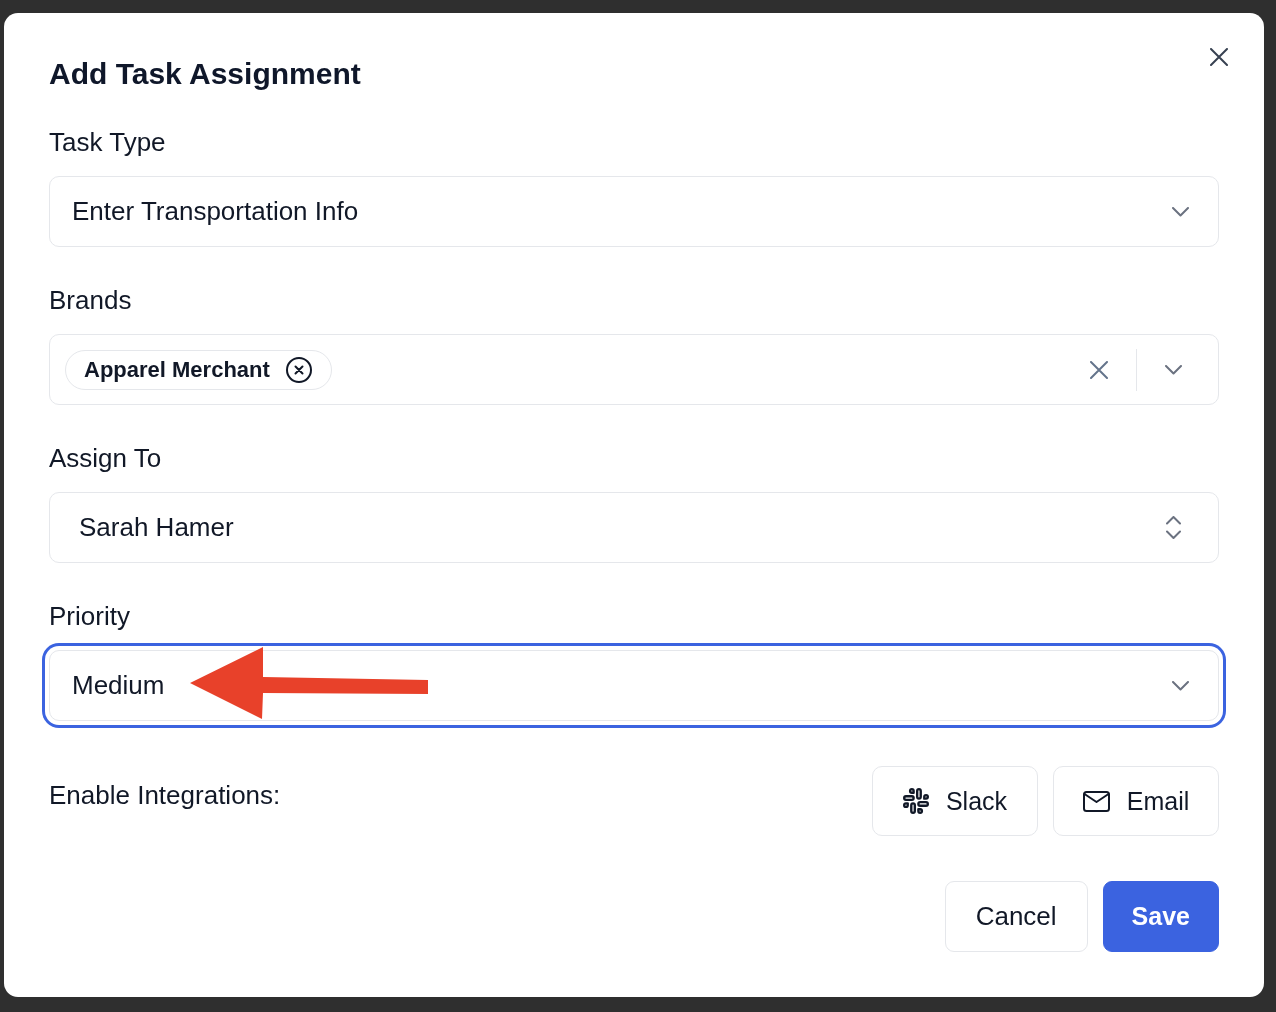  Describe the element at coordinates (91, 300) in the screenshot. I see `field-label: Brands` at that location.